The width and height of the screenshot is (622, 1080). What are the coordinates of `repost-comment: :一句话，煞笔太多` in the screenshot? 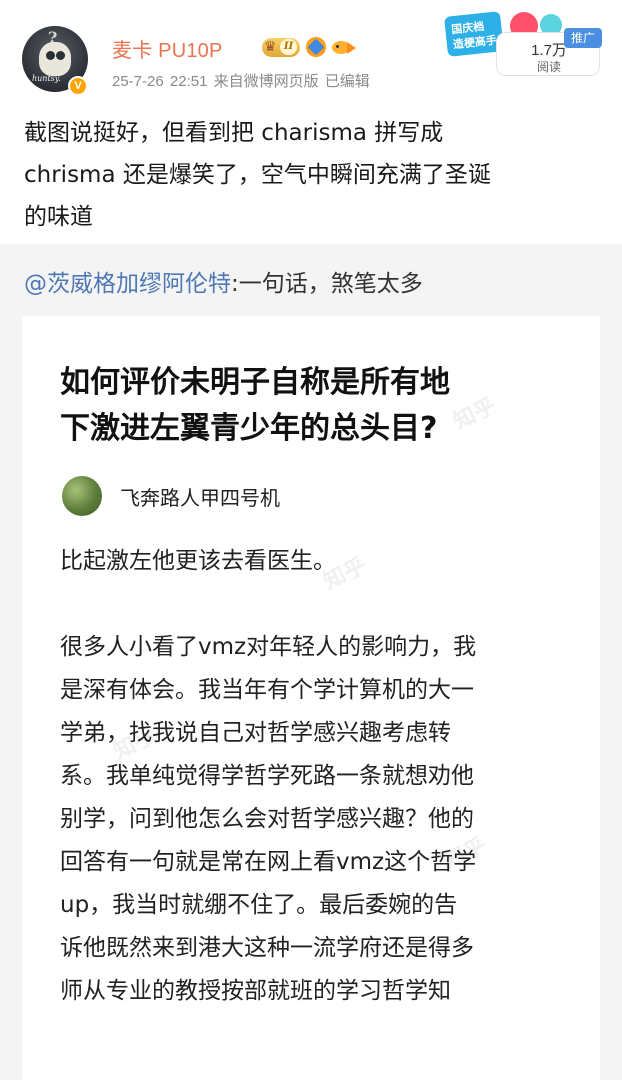 It's located at (327, 284).